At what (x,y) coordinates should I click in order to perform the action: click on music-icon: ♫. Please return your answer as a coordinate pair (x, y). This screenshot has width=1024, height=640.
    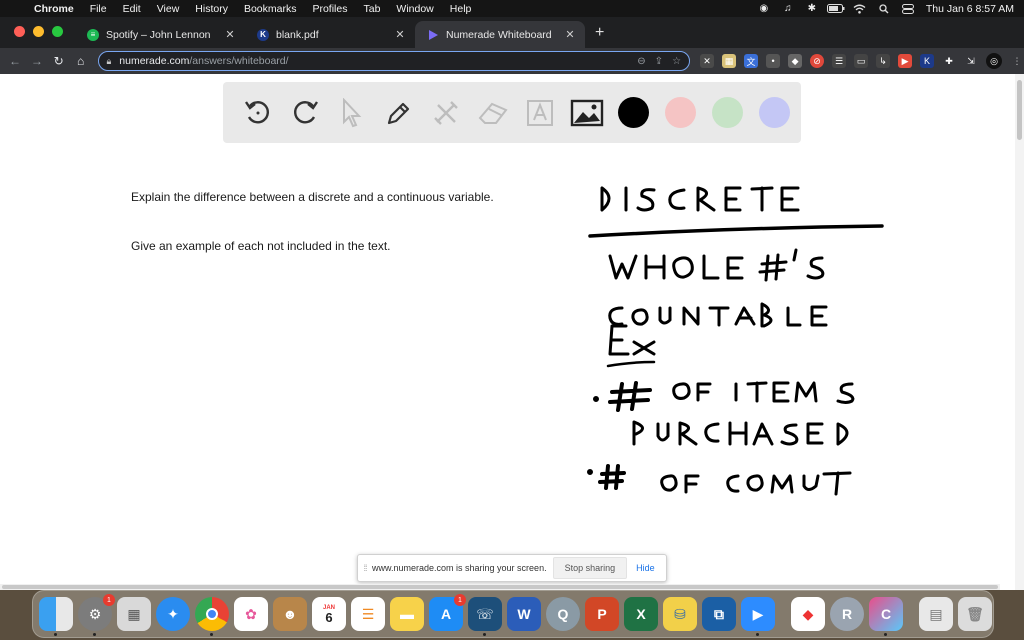
    Looking at the image, I should click on (788, 8).